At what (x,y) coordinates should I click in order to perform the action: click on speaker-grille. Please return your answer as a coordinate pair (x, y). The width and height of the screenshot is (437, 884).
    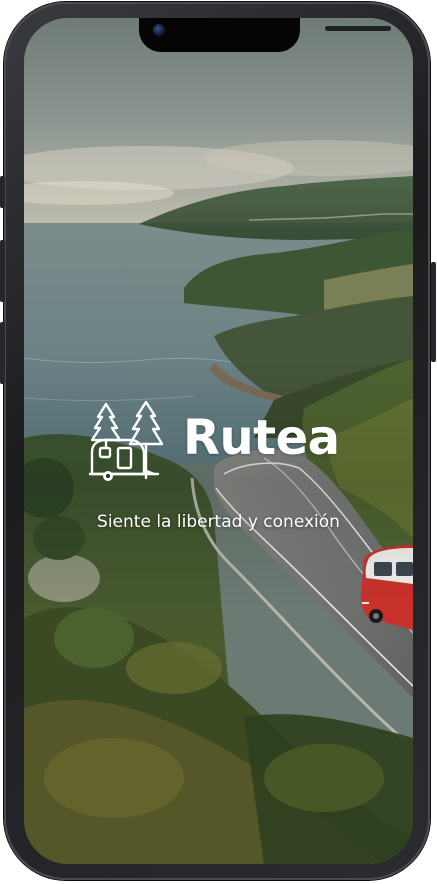
    Looking at the image, I should click on (358, 28).